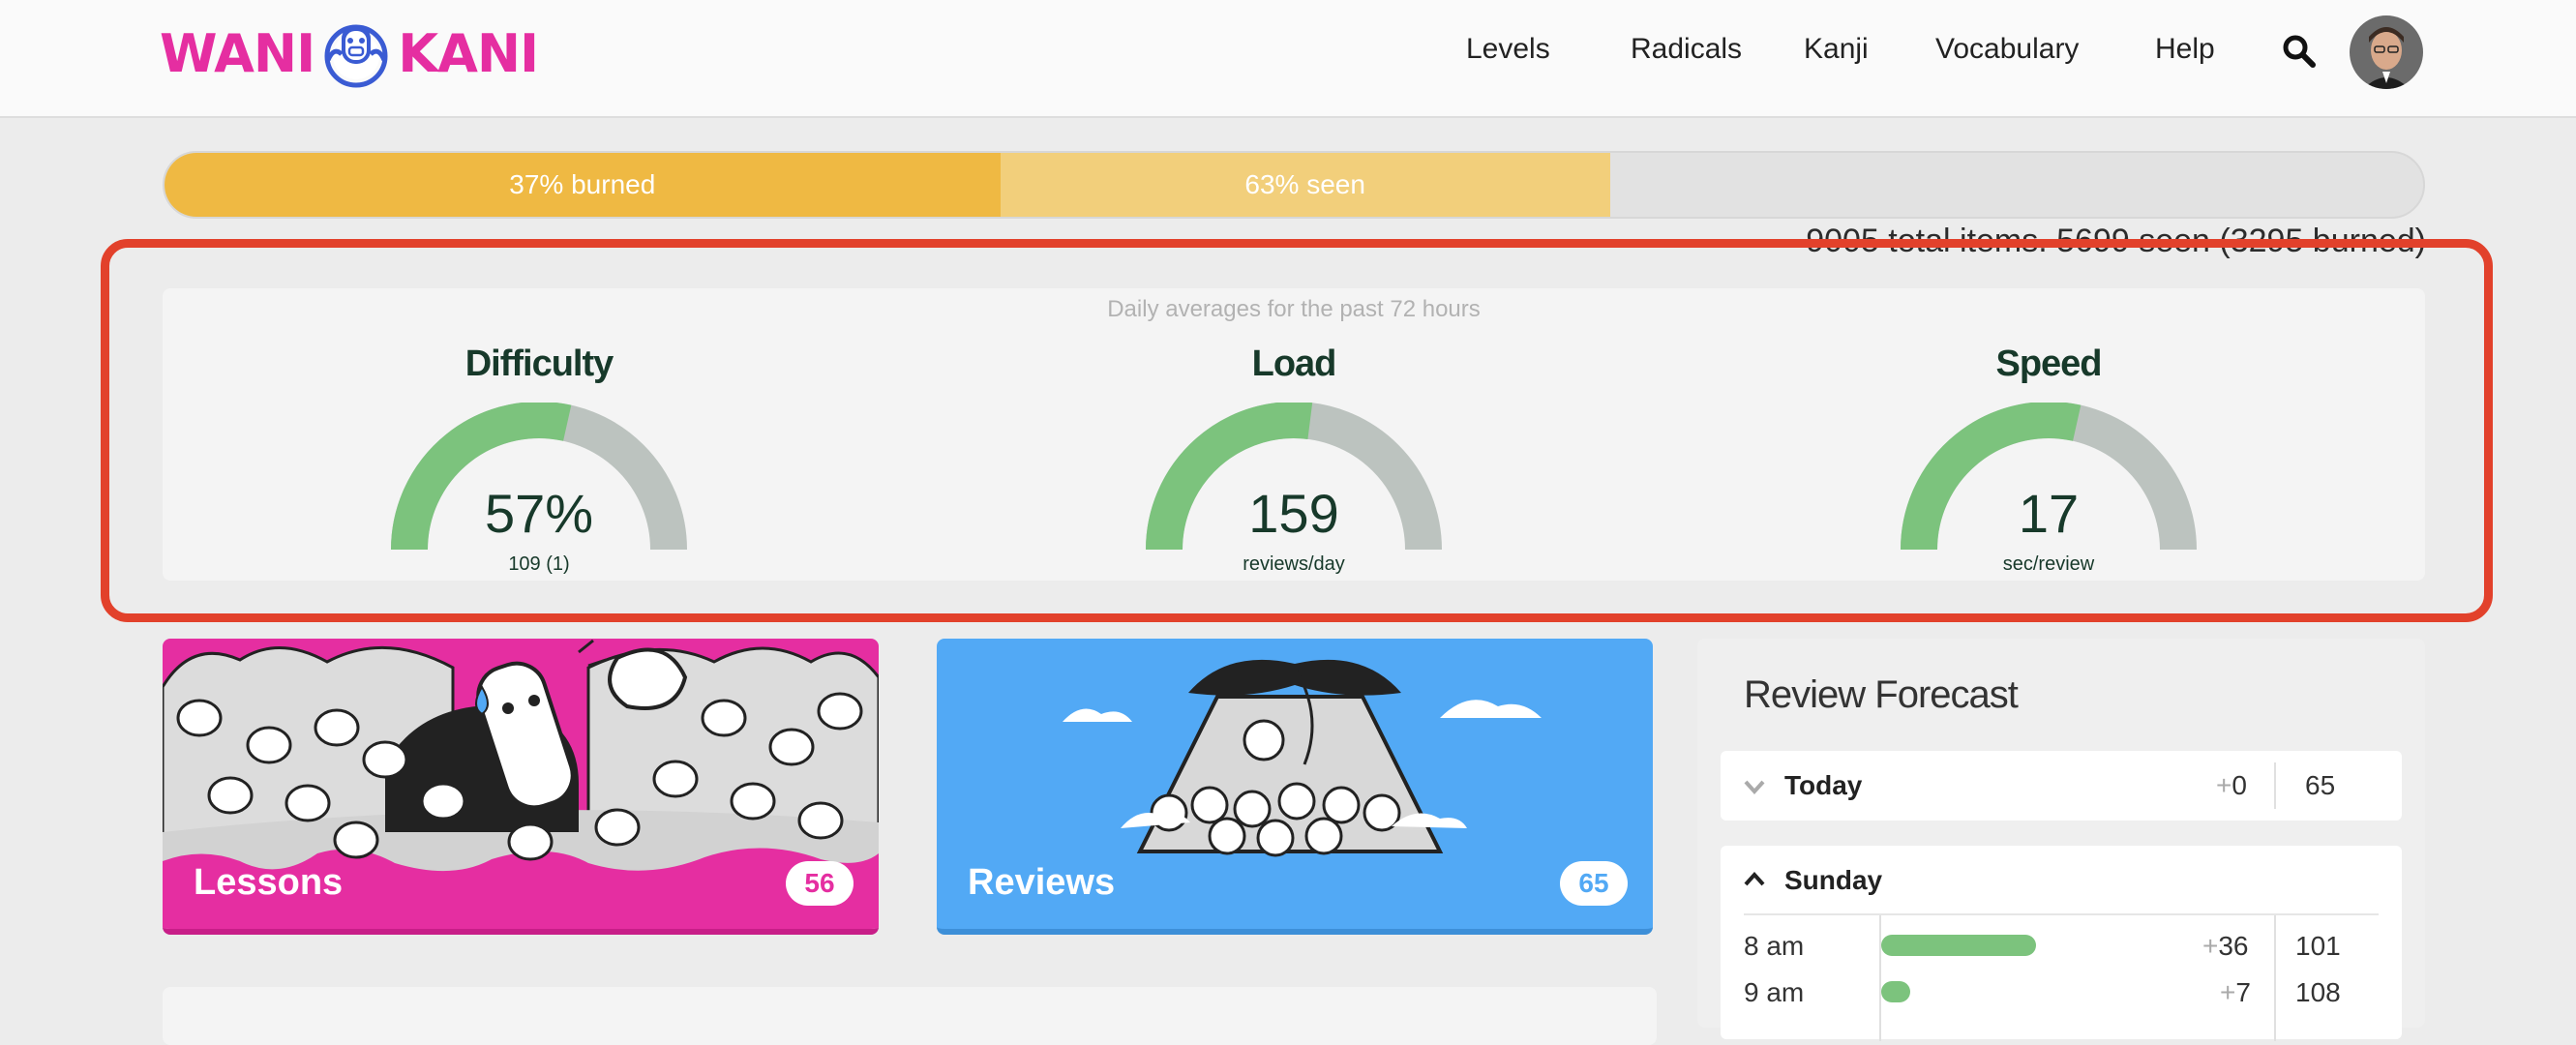  I want to click on seen-label: 63% seen, so click(1304, 184).